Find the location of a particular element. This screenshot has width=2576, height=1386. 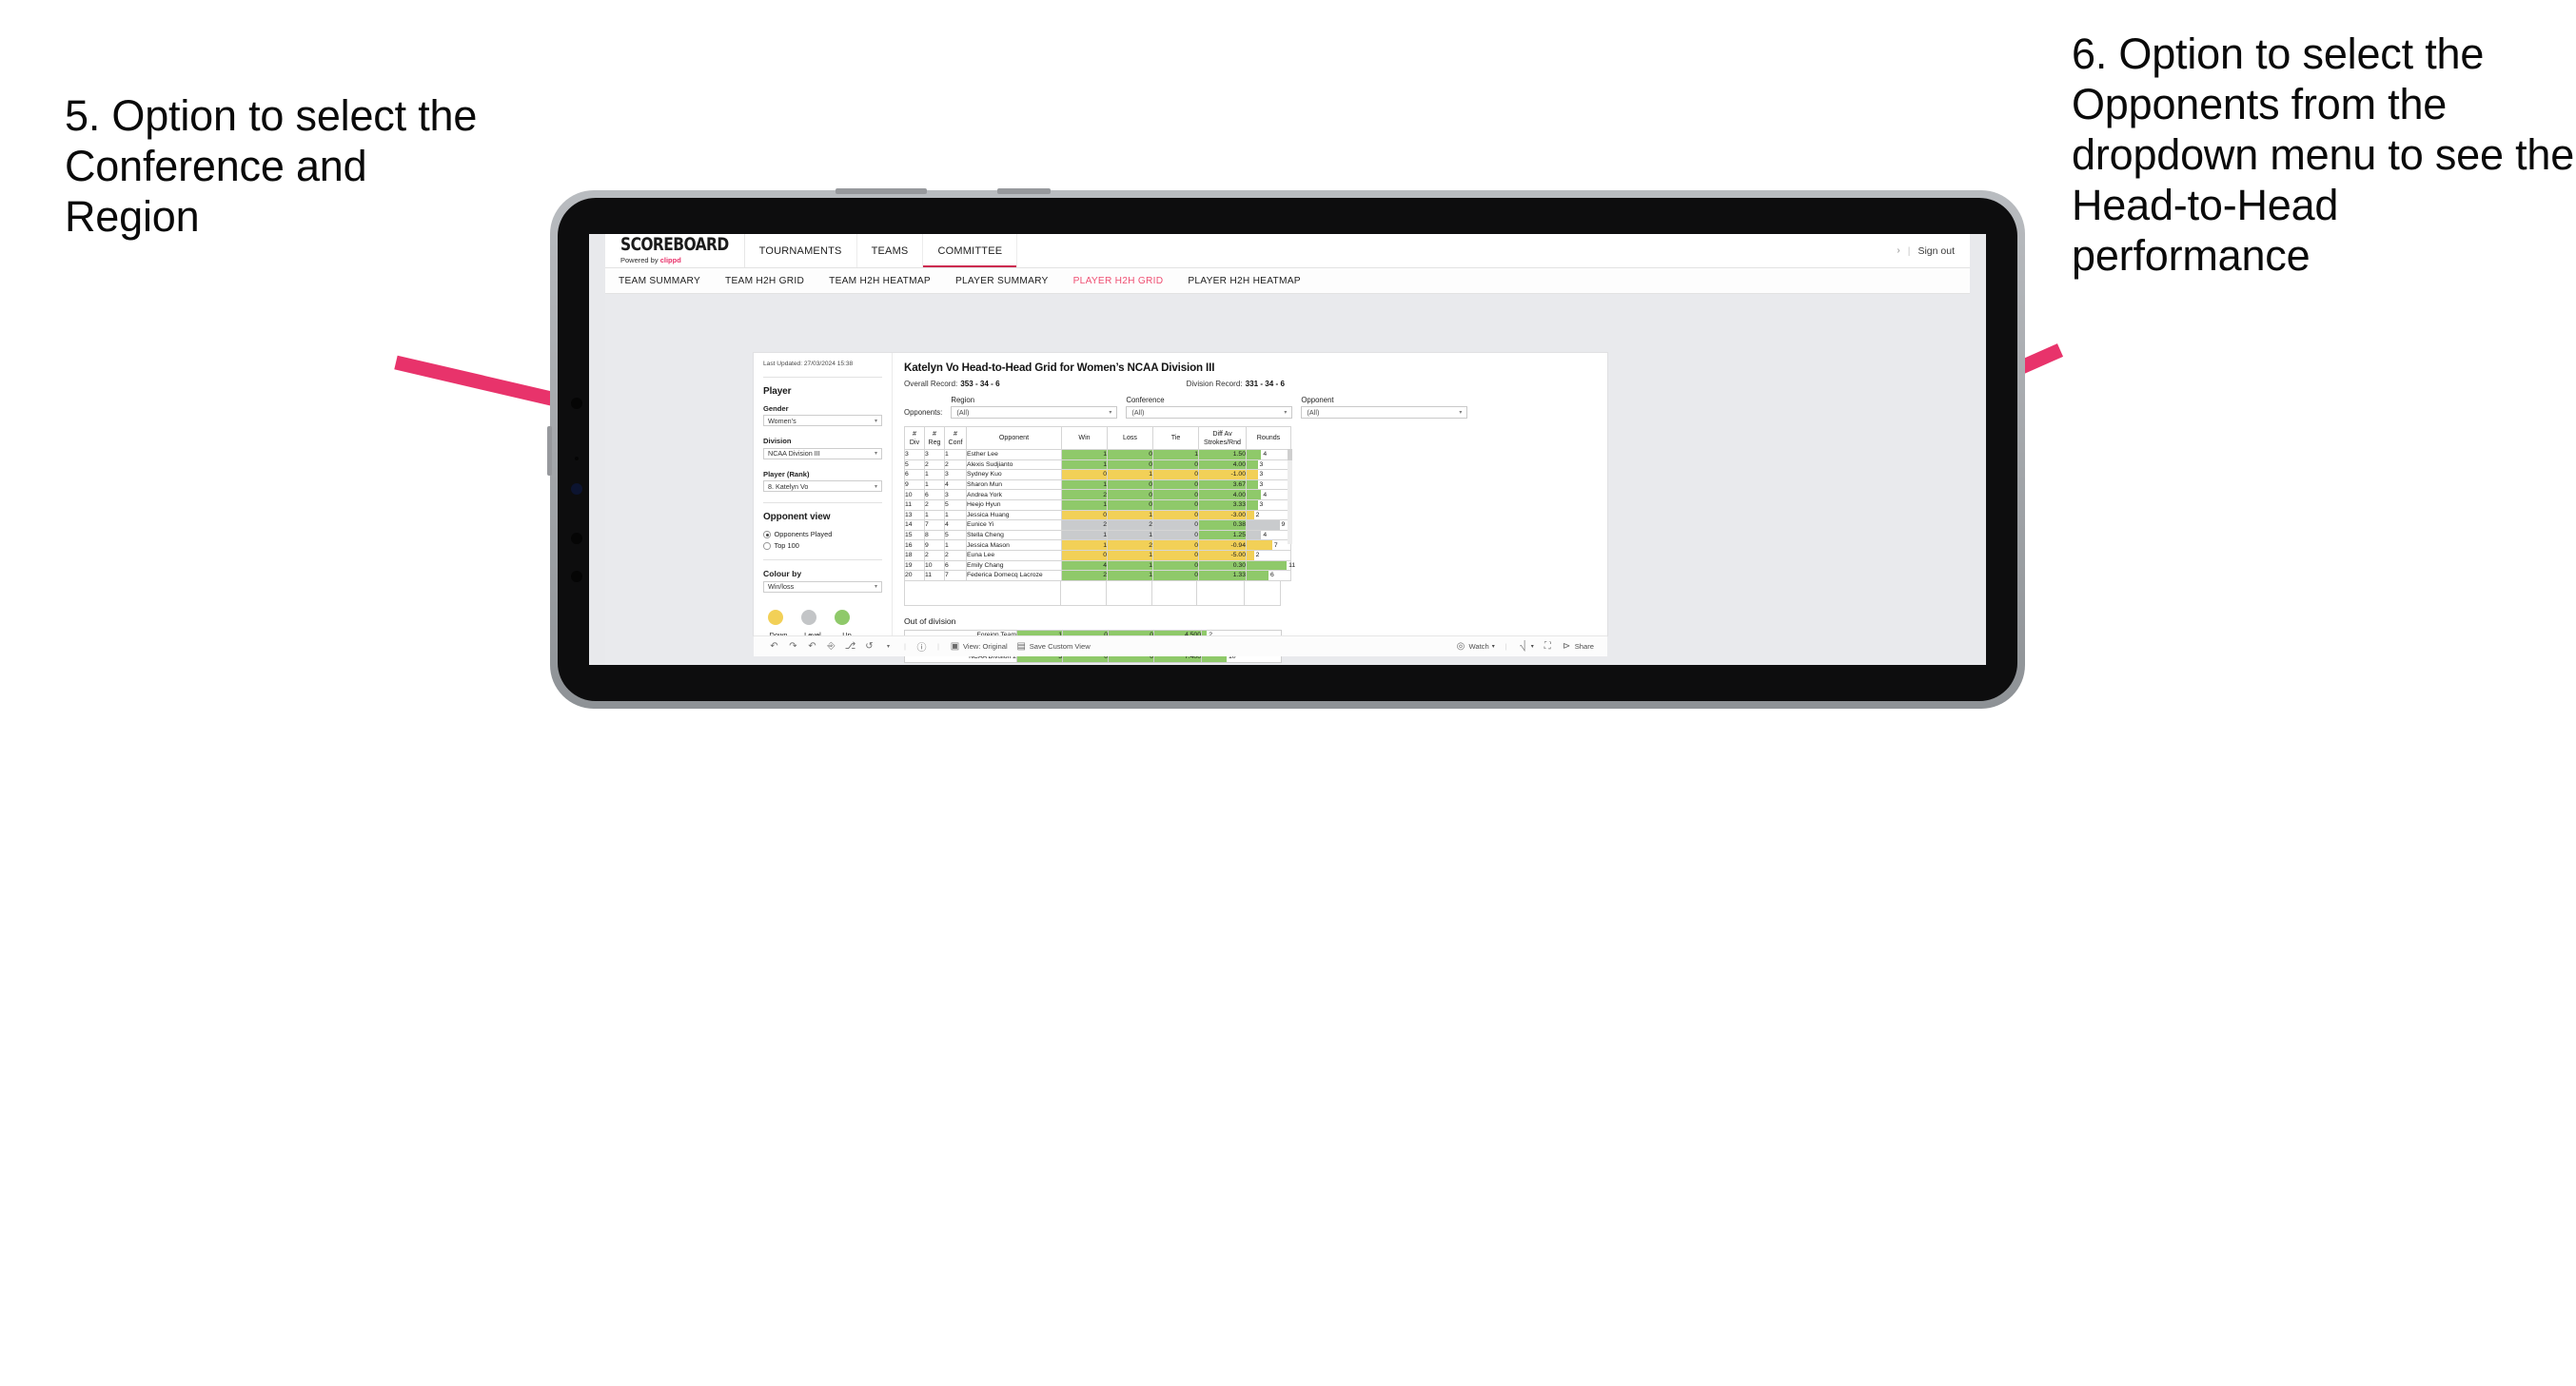

table-row: 18 2 2 Euna Lee 0 1 0 -5.00 2 is located at coordinates (1097, 555).